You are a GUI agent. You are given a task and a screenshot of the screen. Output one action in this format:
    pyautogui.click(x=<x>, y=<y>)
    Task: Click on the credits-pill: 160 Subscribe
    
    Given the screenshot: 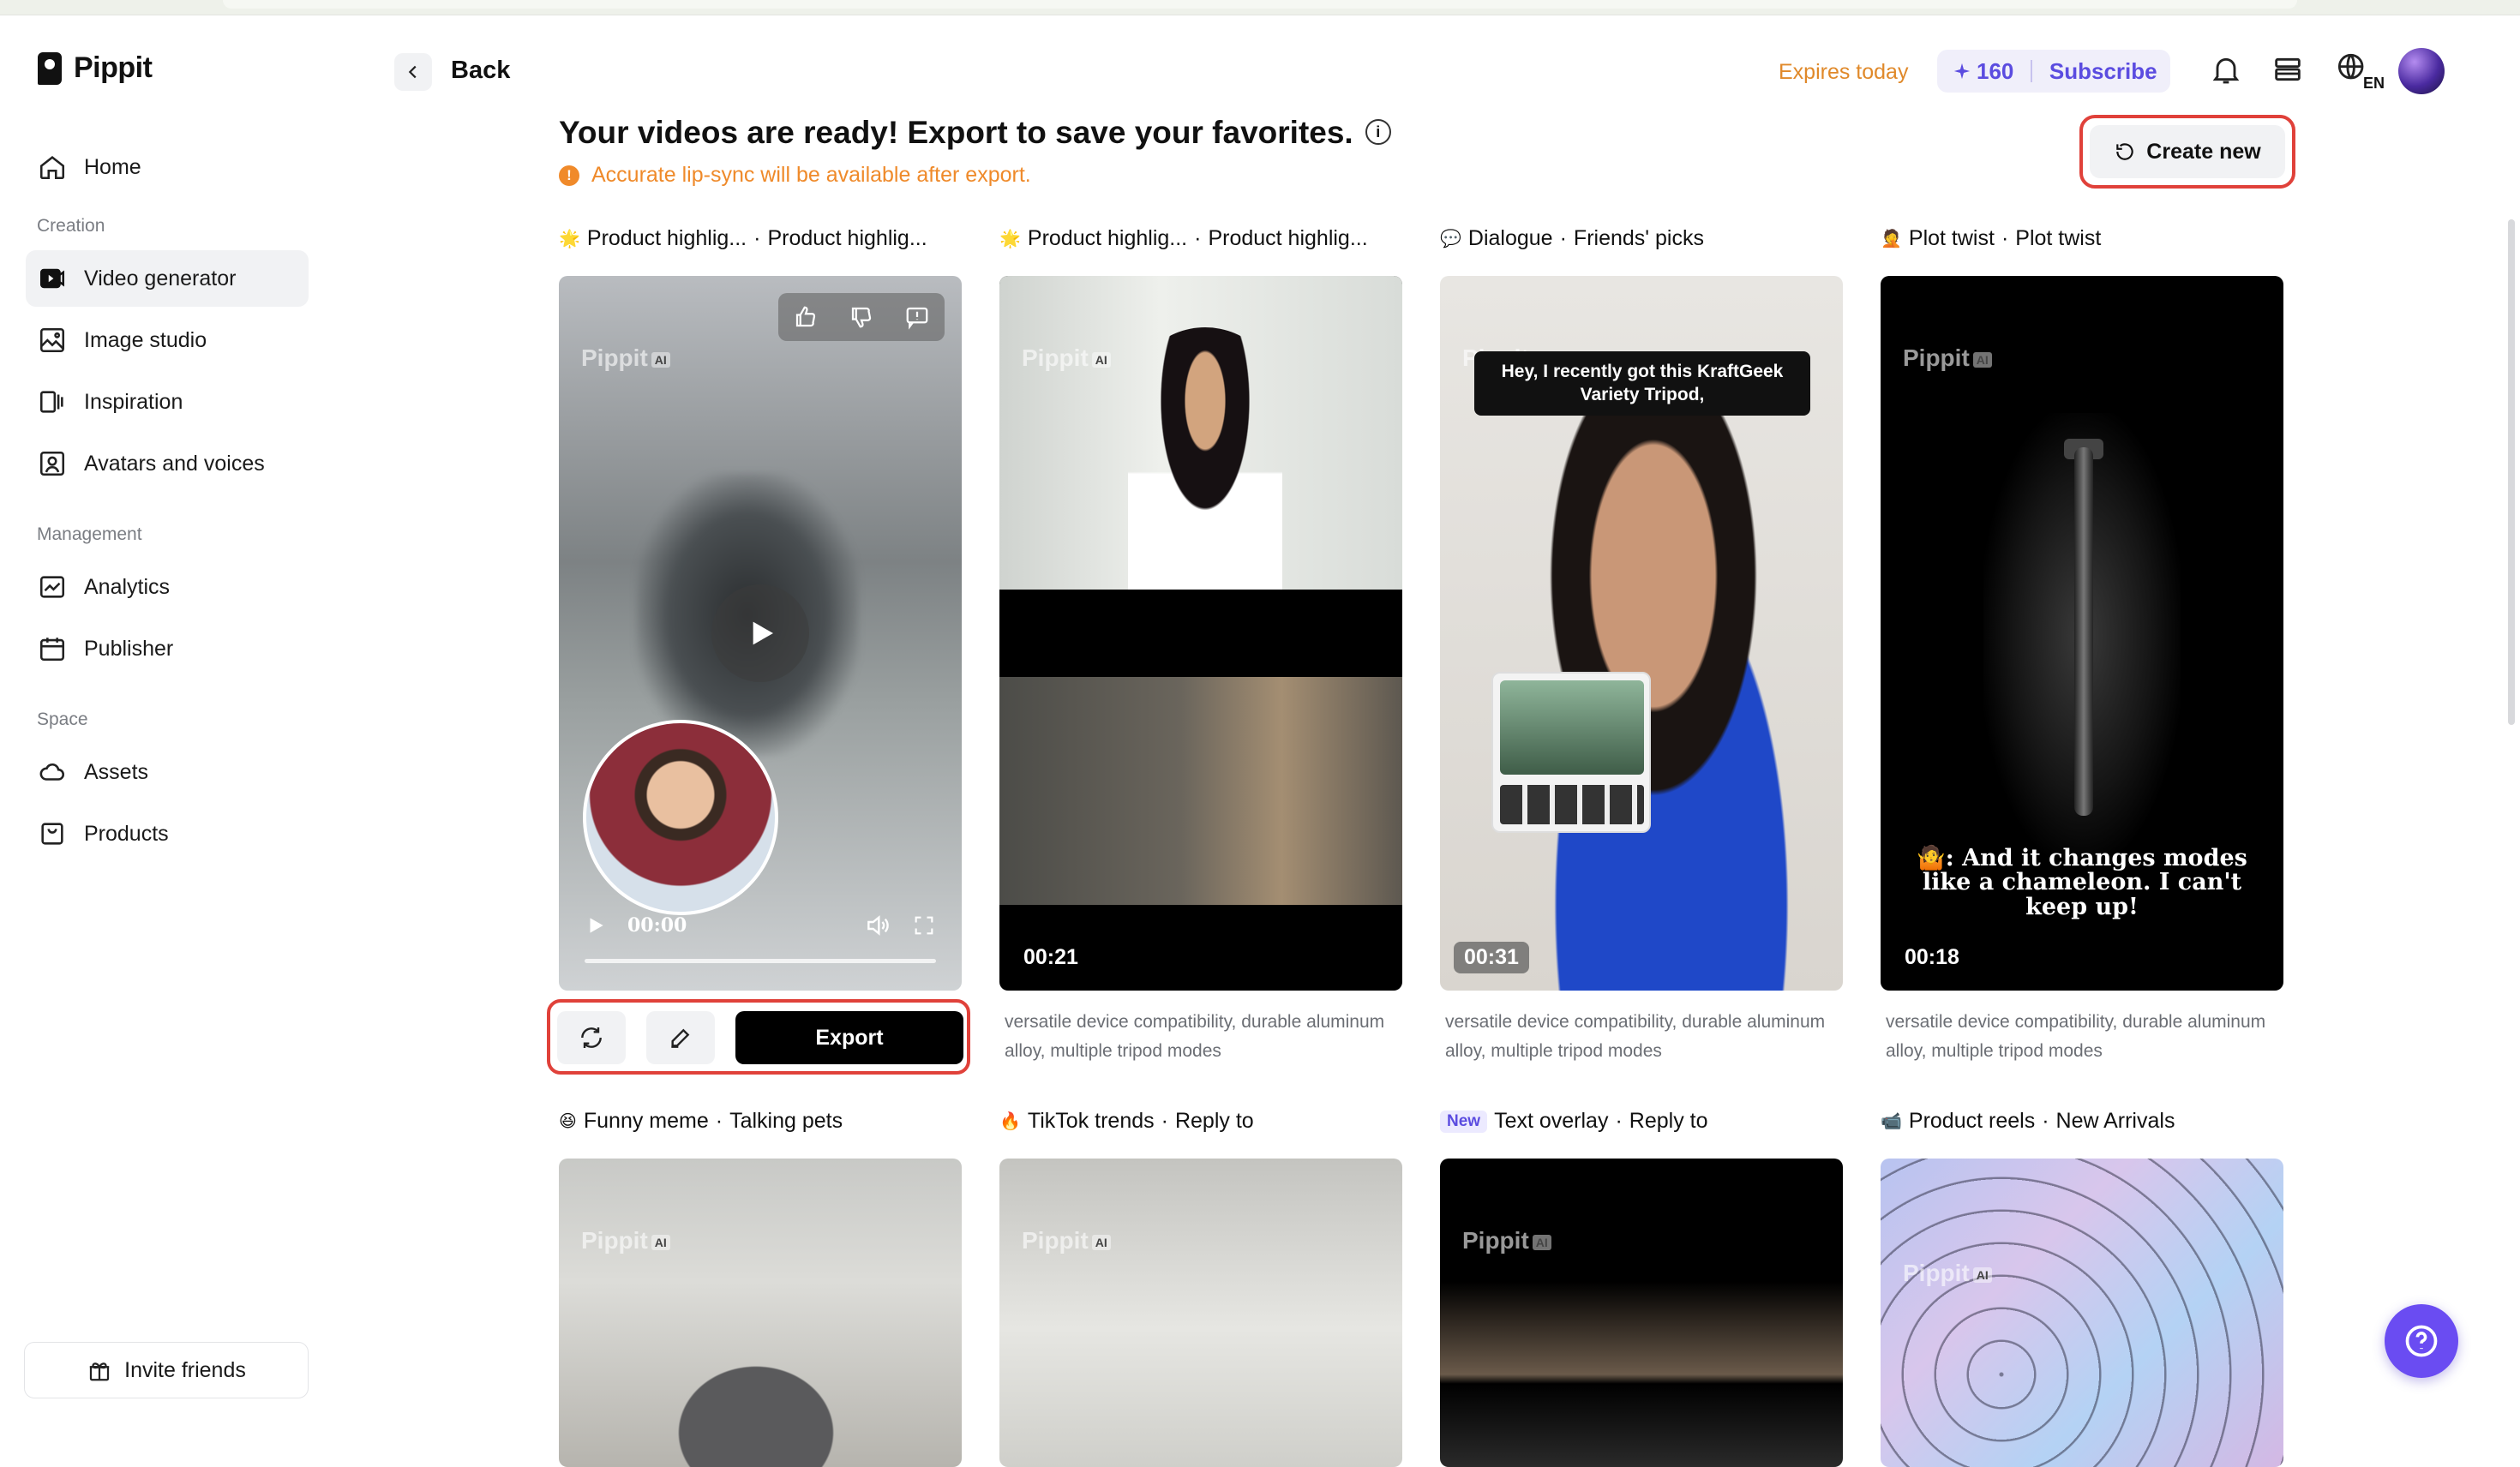 What is the action you would take?
    pyautogui.click(x=2053, y=71)
    